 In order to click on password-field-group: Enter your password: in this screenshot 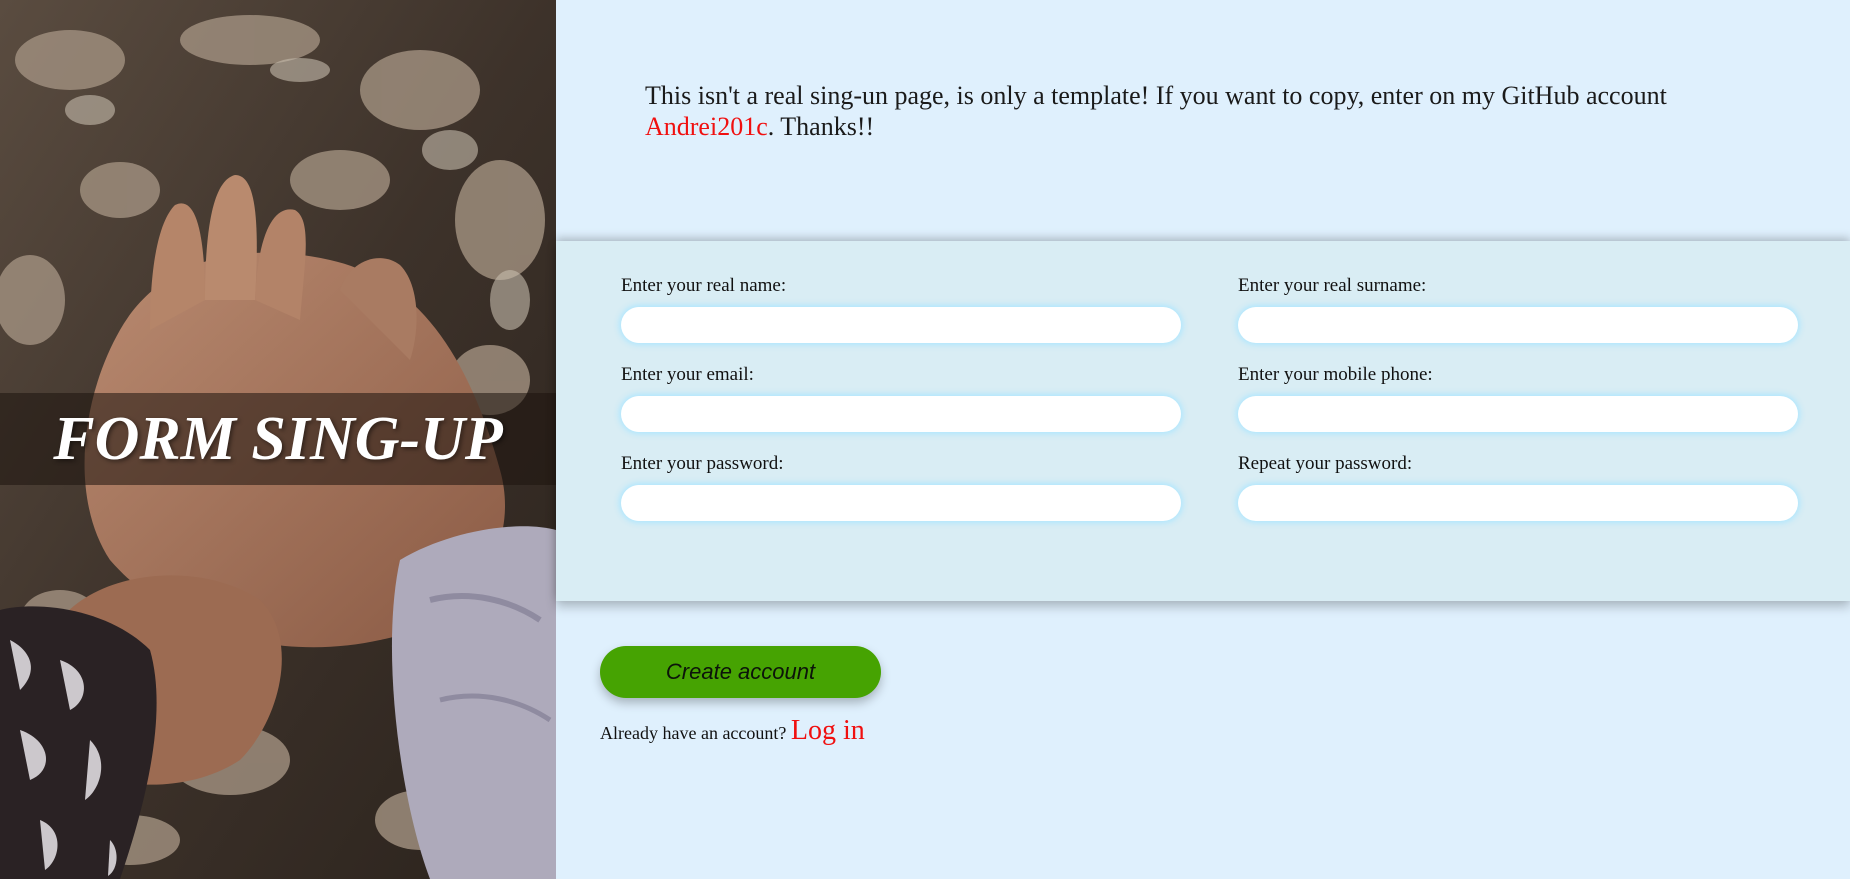, I will do `click(901, 486)`.